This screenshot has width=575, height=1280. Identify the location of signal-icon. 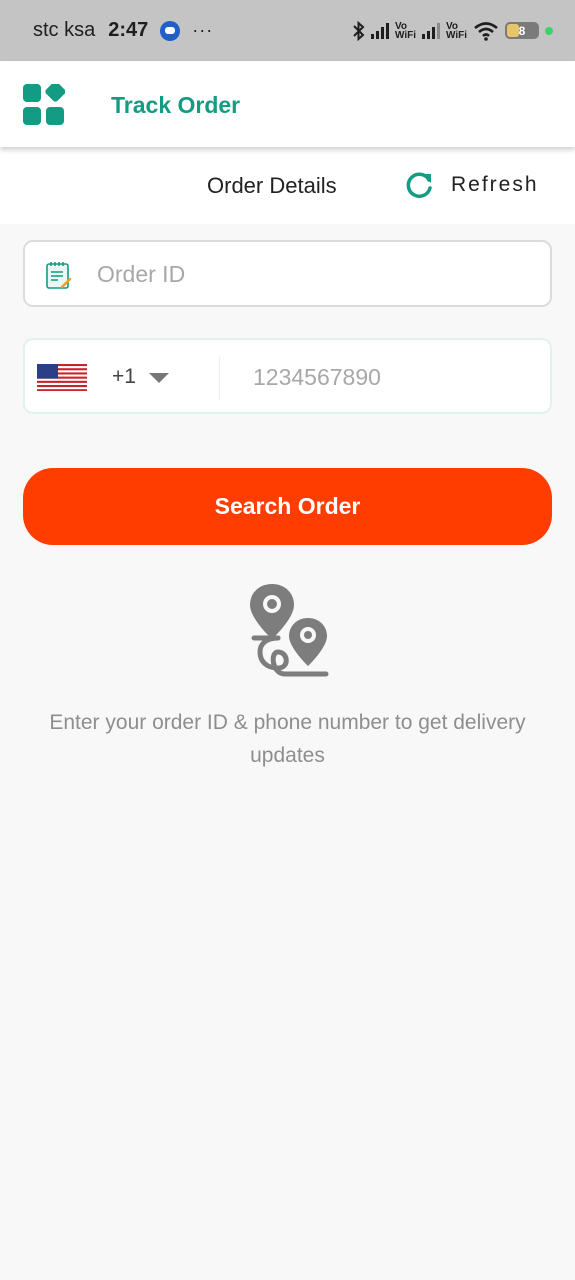
(379, 30).